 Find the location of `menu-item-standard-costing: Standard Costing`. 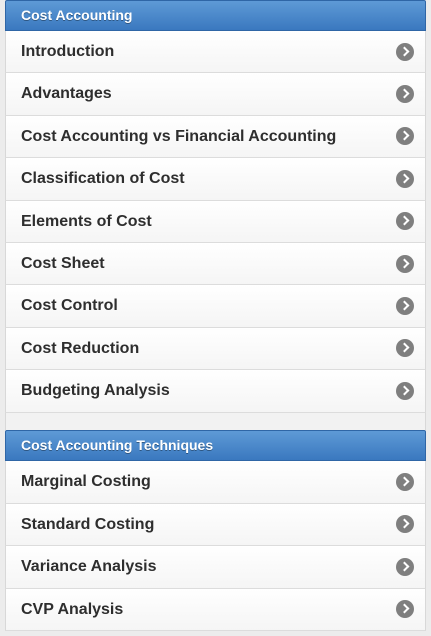

menu-item-standard-costing: Standard Costing is located at coordinates (215, 524).